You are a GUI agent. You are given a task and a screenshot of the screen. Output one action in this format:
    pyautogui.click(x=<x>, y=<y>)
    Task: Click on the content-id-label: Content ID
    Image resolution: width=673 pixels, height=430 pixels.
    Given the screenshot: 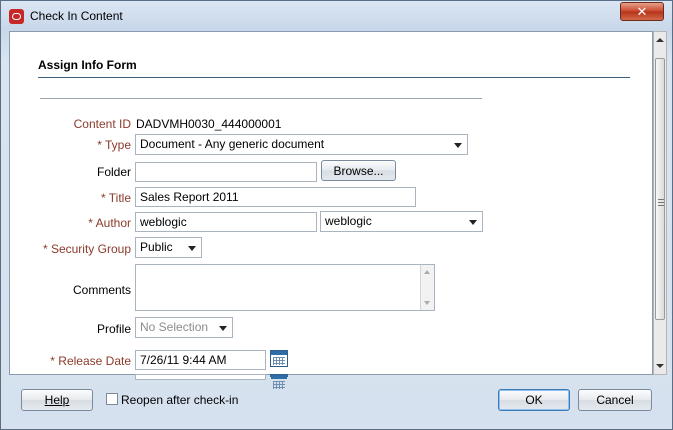 What is the action you would take?
    pyautogui.click(x=102, y=124)
    